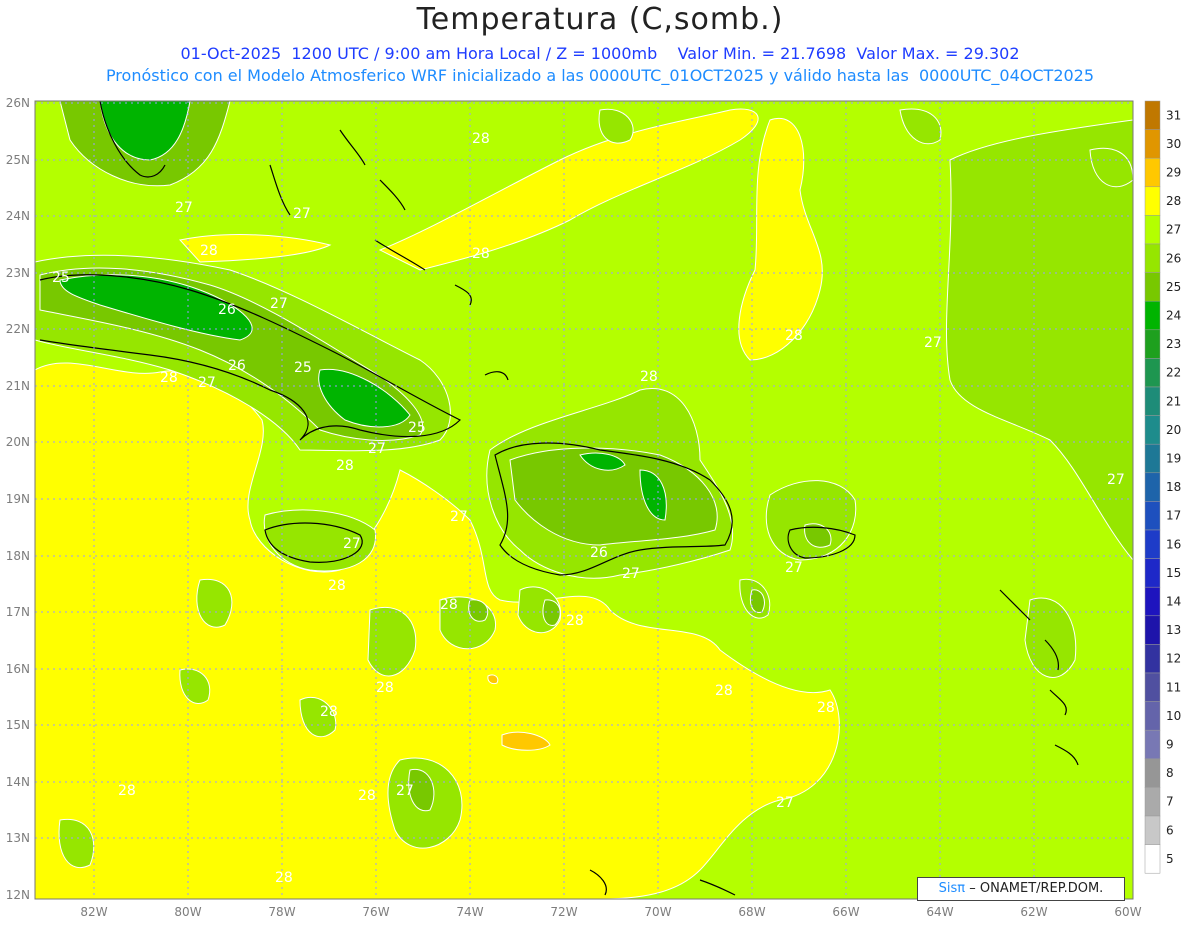 The image size is (1200, 927). Describe the element at coordinates (657, 912) in the screenshot. I see `lon-label: 70W` at that location.